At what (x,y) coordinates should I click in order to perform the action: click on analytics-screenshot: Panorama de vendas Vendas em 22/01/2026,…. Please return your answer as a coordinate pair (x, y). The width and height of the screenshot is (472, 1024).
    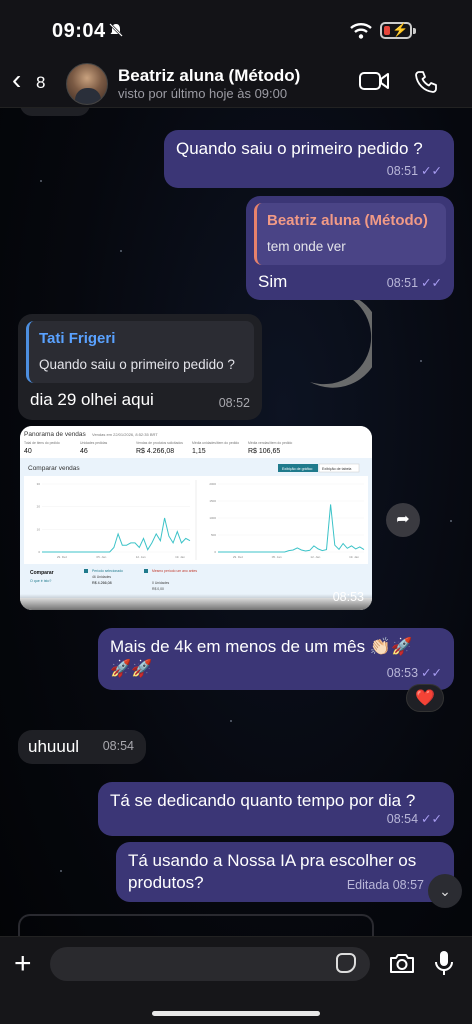
    Looking at the image, I should click on (196, 518).